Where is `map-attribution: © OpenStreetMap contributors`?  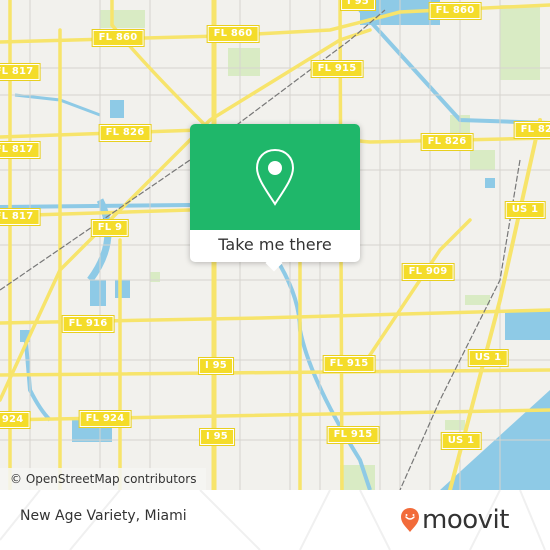
map-attribution: © OpenStreetMap contributors is located at coordinates (103, 479).